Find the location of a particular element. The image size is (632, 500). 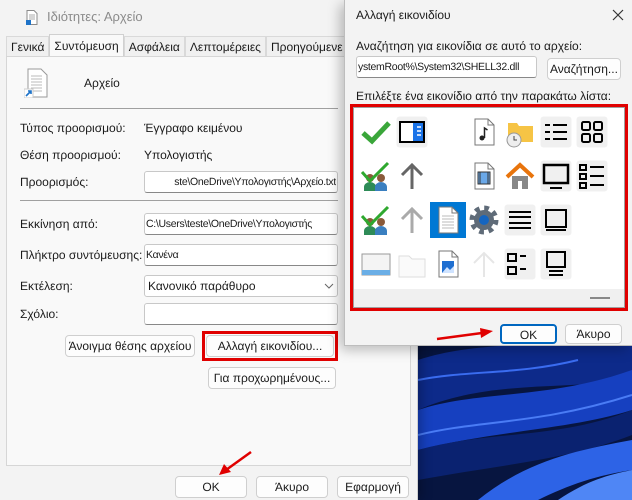

input-field is located at coordinates (241, 314).